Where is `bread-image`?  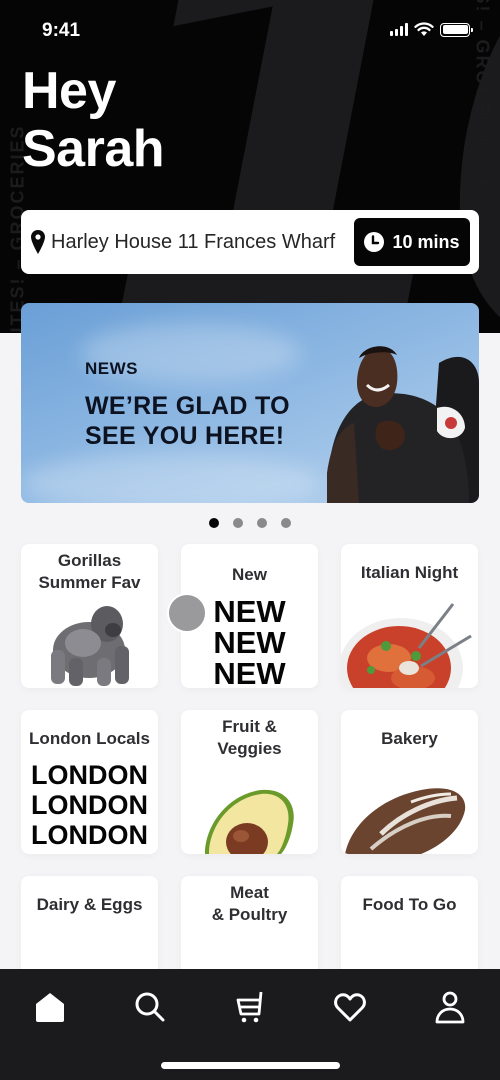
bread-image is located at coordinates (405, 821).